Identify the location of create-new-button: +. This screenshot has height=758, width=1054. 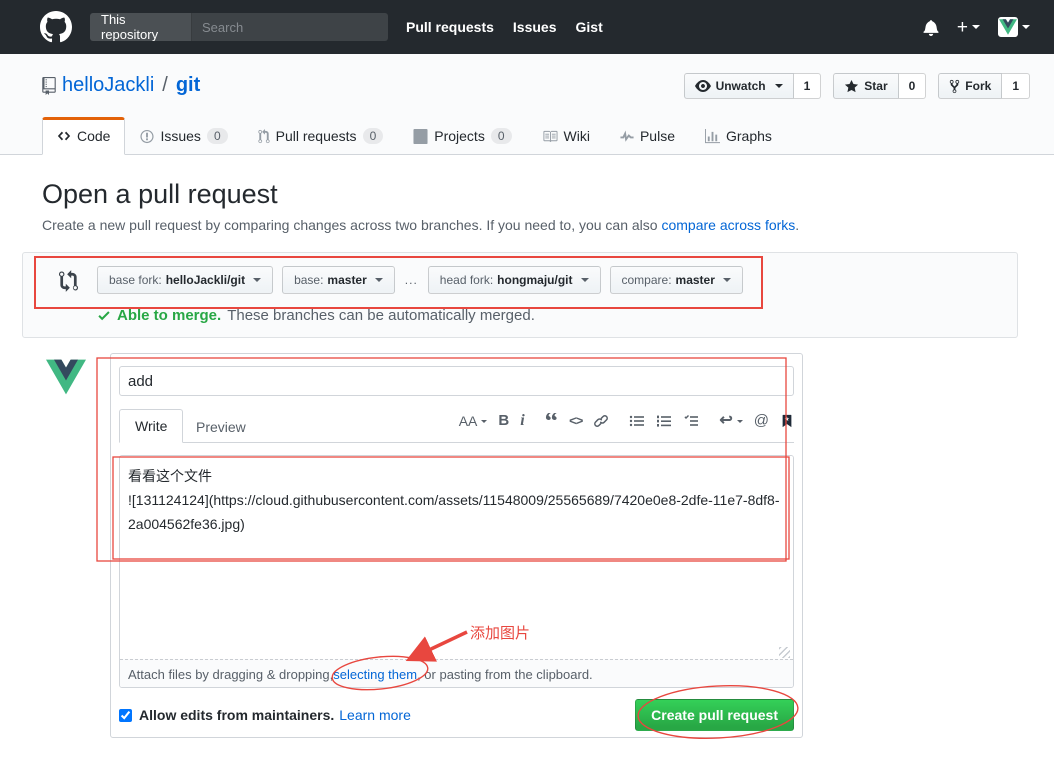
(968, 27).